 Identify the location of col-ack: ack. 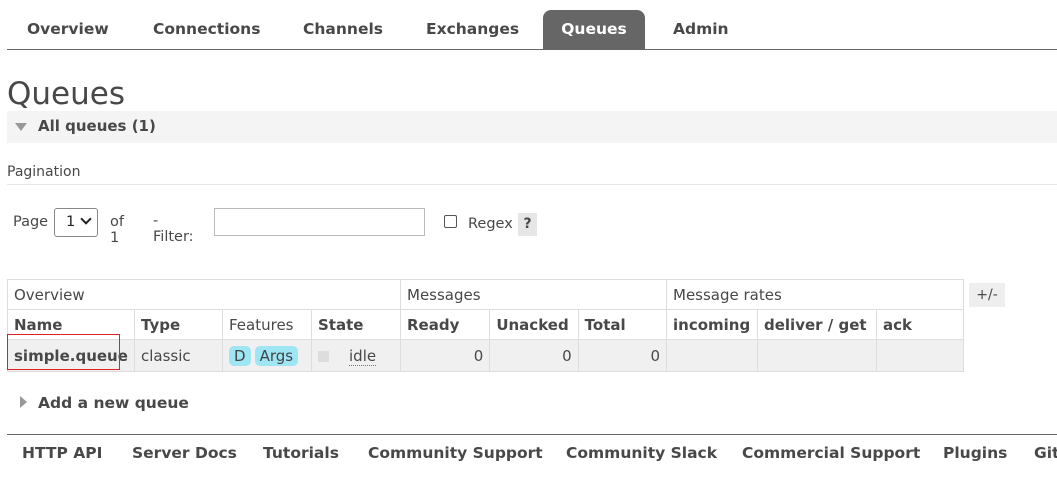
(920, 324).